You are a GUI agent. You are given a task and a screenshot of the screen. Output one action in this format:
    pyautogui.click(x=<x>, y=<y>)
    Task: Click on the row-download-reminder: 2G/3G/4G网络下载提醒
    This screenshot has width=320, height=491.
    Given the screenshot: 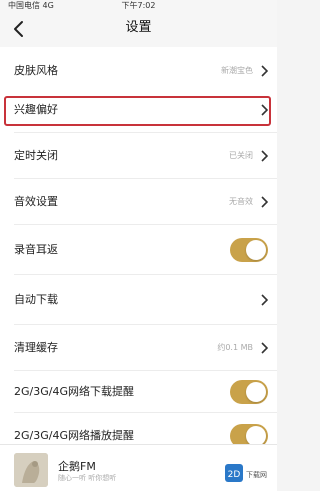 What is the action you would take?
    pyautogui.click(x=138, y=392)
    